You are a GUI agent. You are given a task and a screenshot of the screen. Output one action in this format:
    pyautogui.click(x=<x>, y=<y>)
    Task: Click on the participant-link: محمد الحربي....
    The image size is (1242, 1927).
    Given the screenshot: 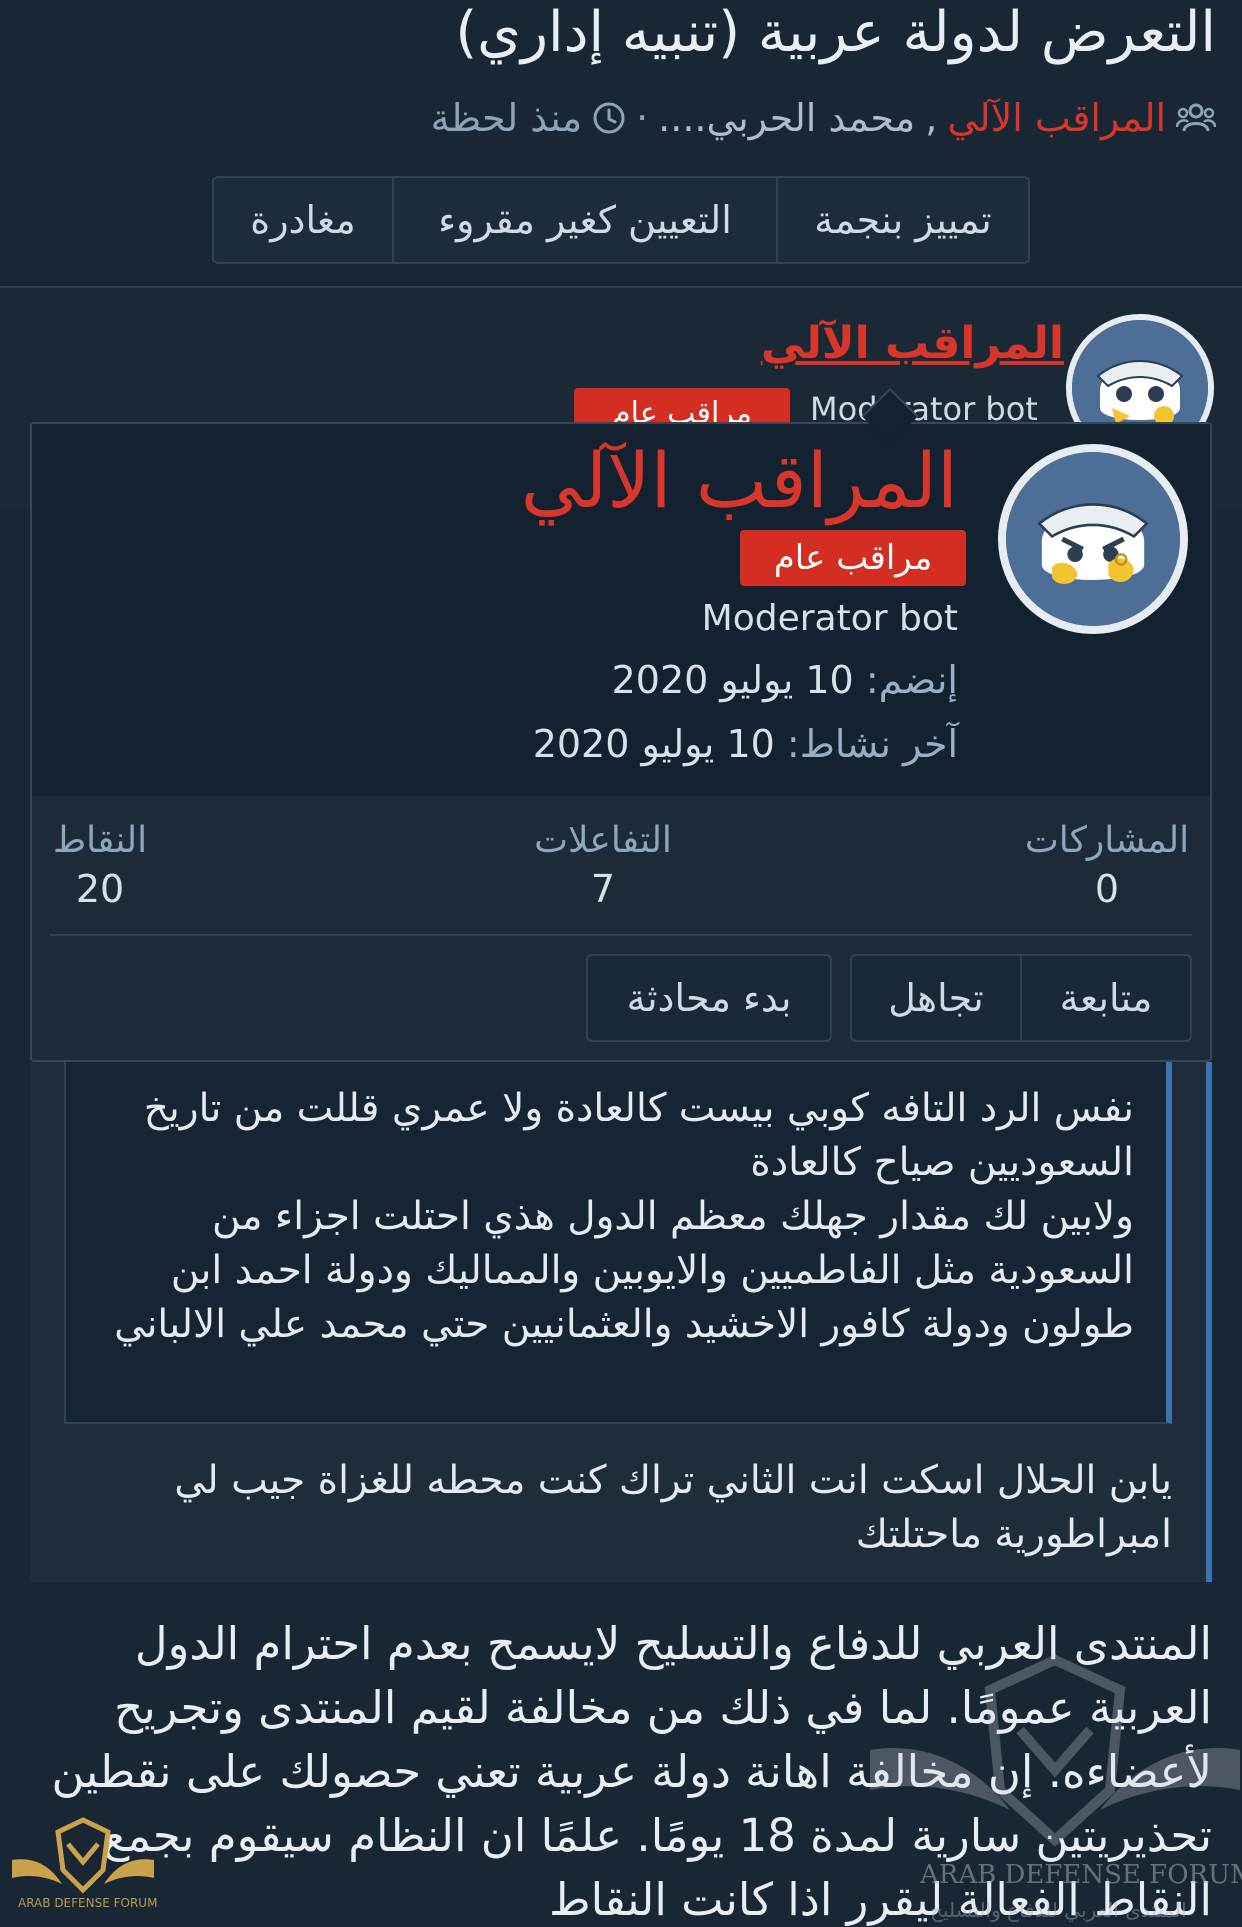 What is the action you would take?
    pyautogui.click(x=786, y=118)
    